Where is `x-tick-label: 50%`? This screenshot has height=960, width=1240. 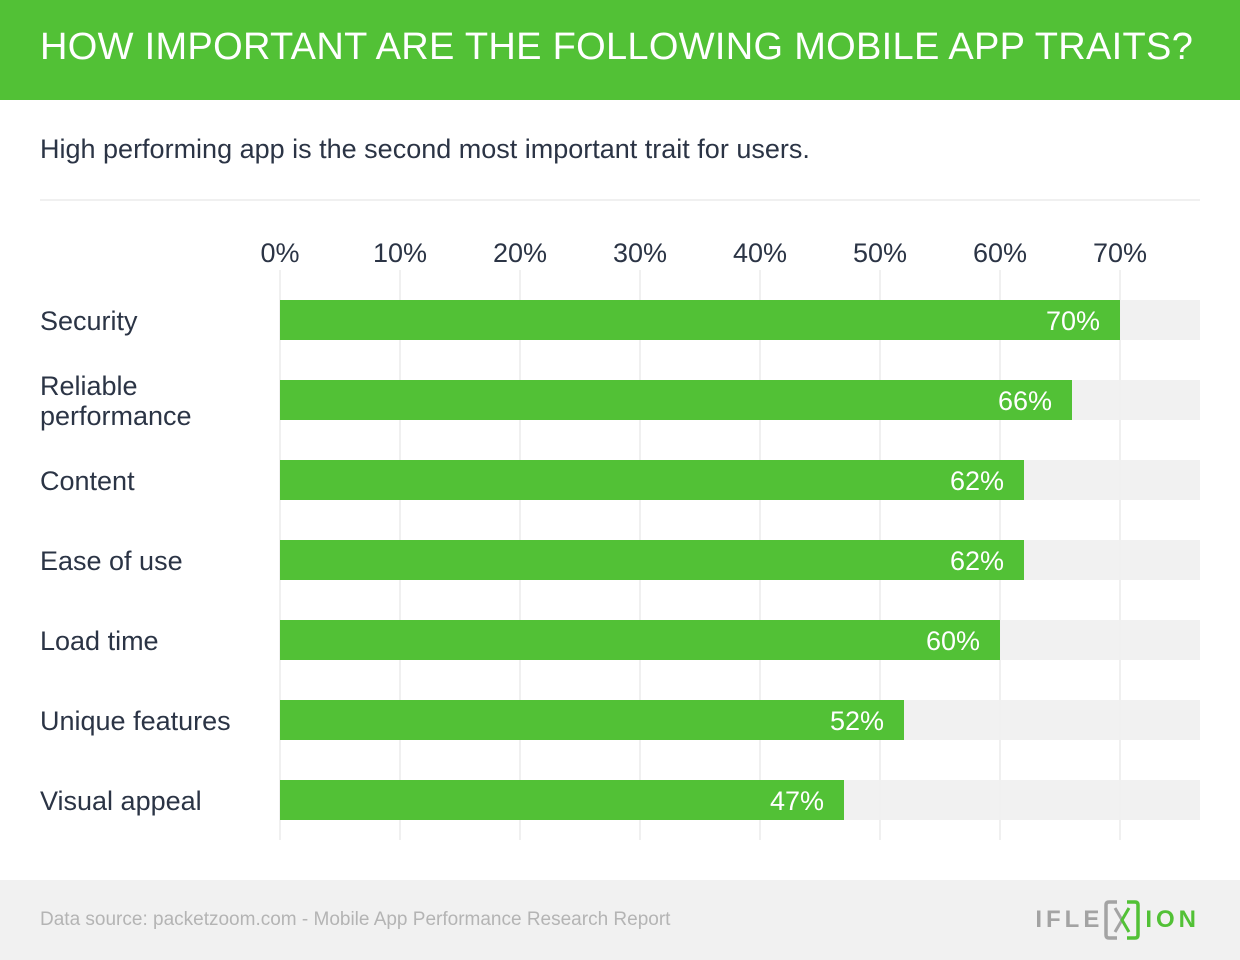
x-tick-label: 50% is located at coordinates (880, 253).